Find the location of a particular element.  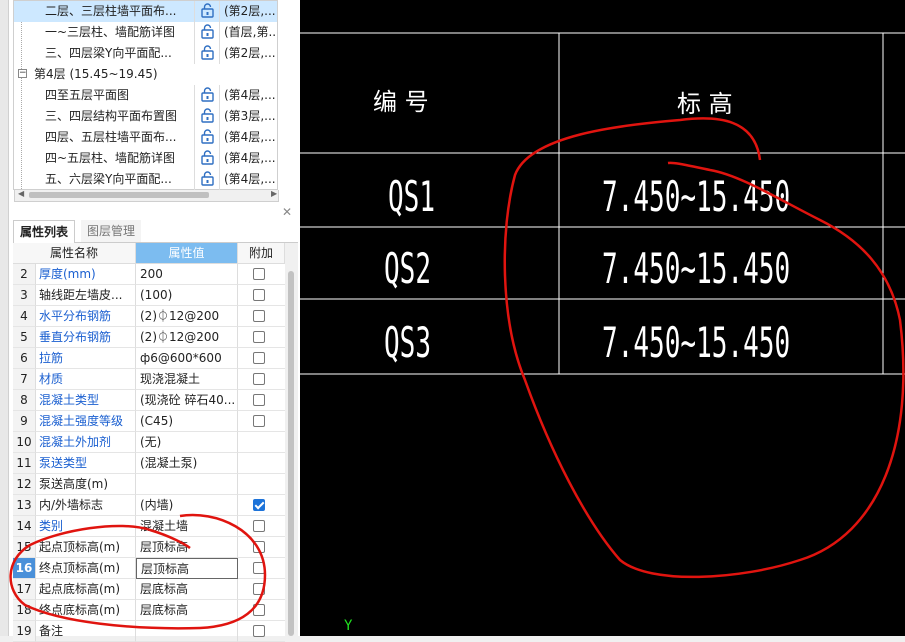

property-row: 16 终点顶标高(m) 层顶标高 is located at coordinates (149, 568).